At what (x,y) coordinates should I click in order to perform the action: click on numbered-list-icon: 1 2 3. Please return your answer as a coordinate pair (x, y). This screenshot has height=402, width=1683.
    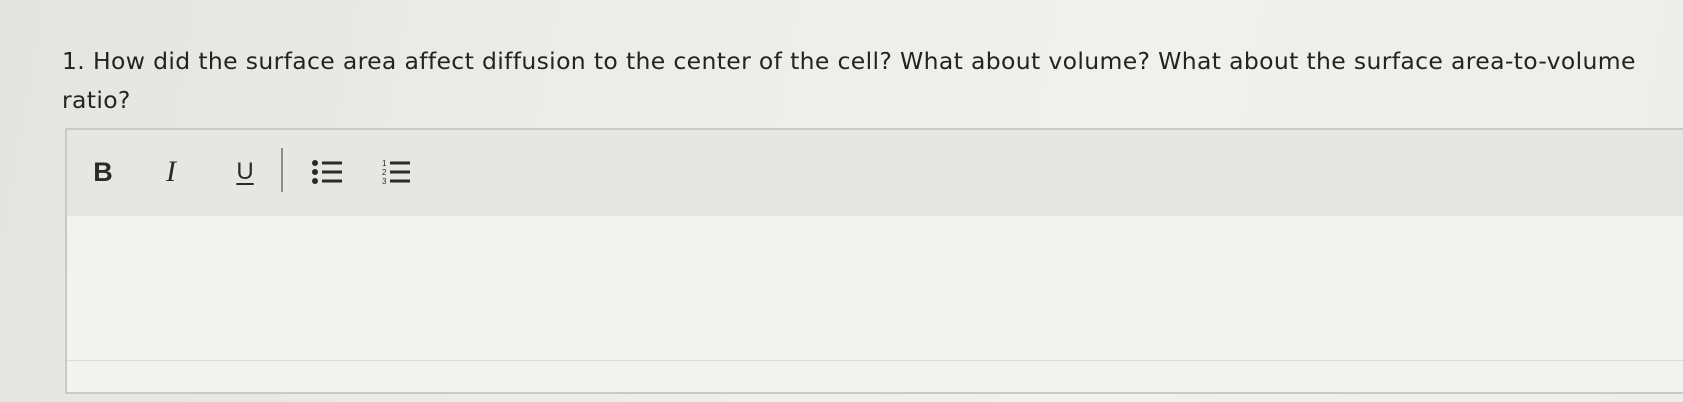
    Looking at the image, I should click on (396, 172).